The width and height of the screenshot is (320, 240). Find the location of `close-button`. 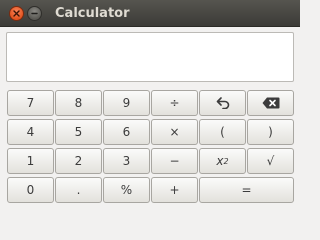

close-button is located at coordinates (16, 13).